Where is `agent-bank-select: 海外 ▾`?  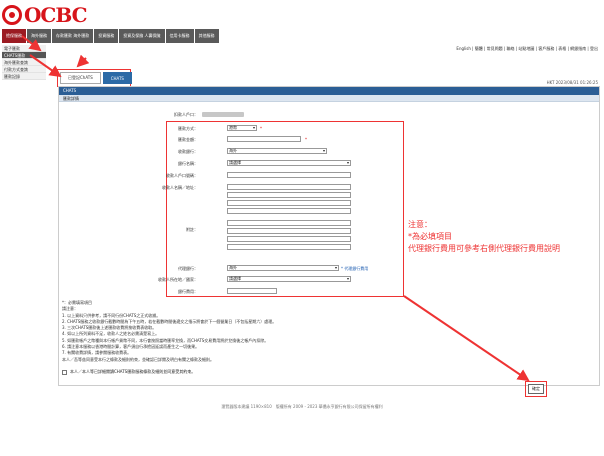
agent-bank-select: 海外 ▾ is located at coordinates (283, 268).